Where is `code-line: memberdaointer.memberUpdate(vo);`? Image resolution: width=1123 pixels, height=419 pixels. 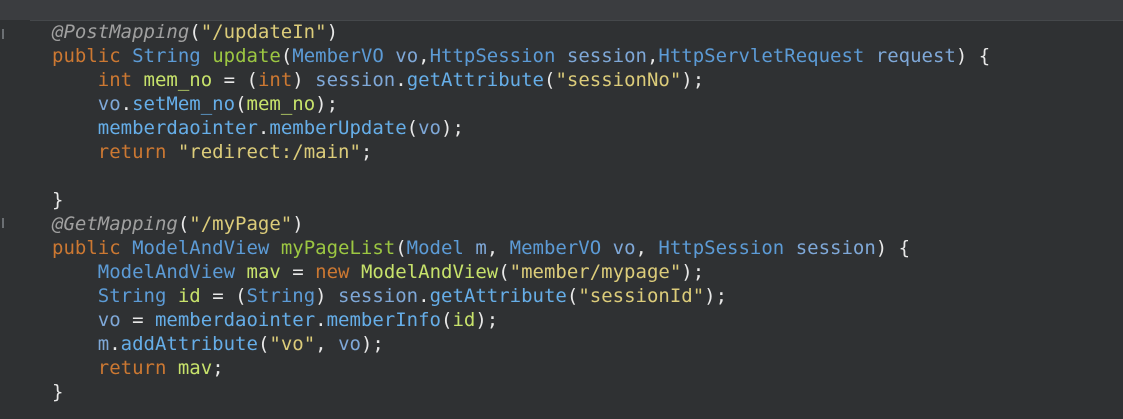 code-line: memberdaointer.memberUpdate(vo); is located at coordinates (521, 128).